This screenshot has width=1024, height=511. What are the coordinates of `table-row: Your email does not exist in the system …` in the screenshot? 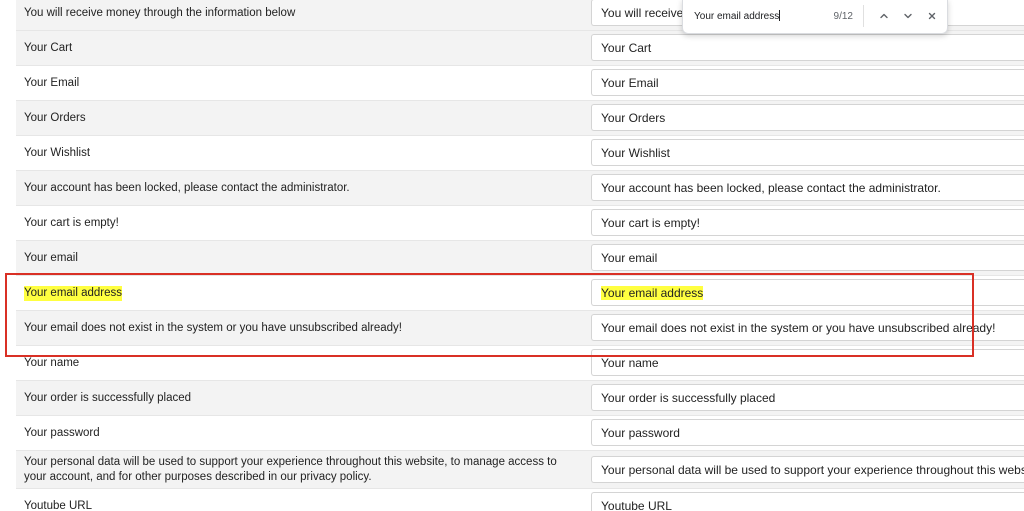 It's located at (520, 328).